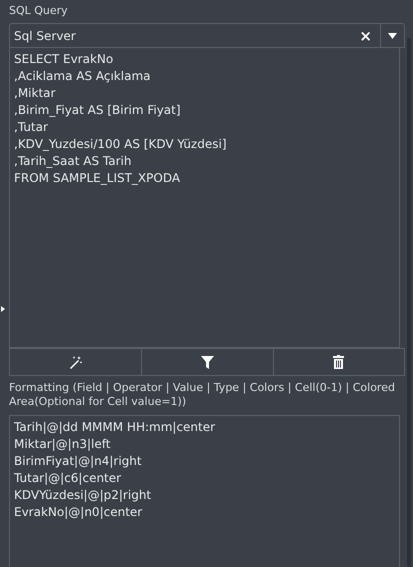 The height and width of the screenshot is (567, 413). I want to click on magic-wand-icon, so click(75, 362).